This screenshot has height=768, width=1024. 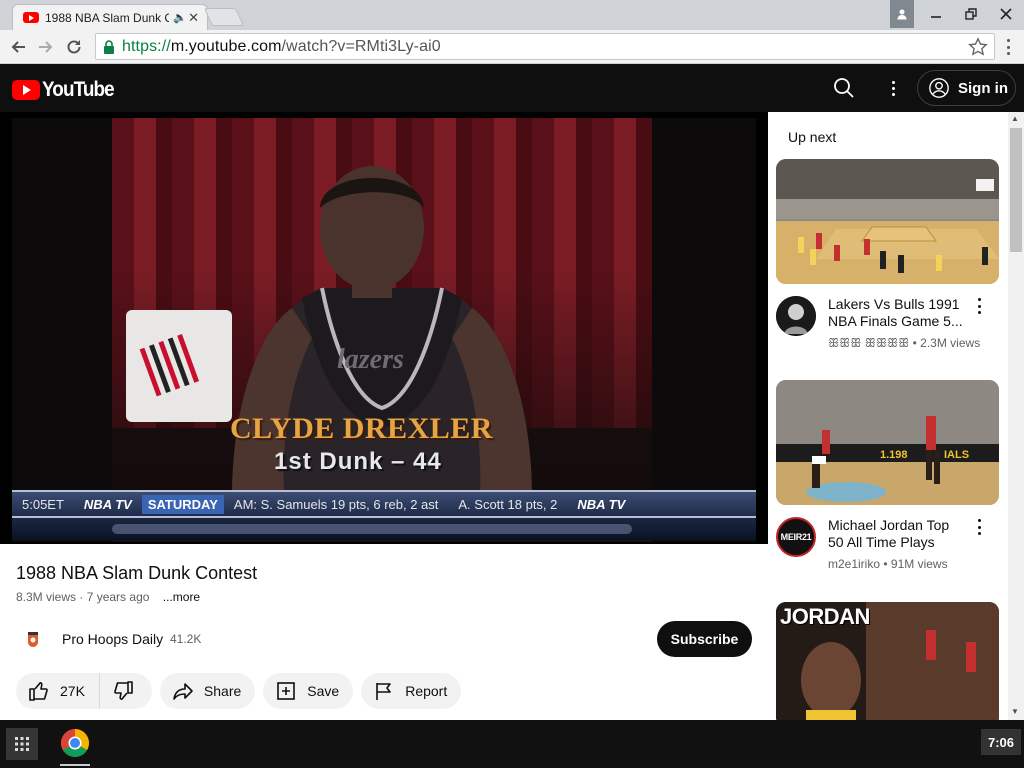 I want to click on like-icon, so click(x=38, y=691).